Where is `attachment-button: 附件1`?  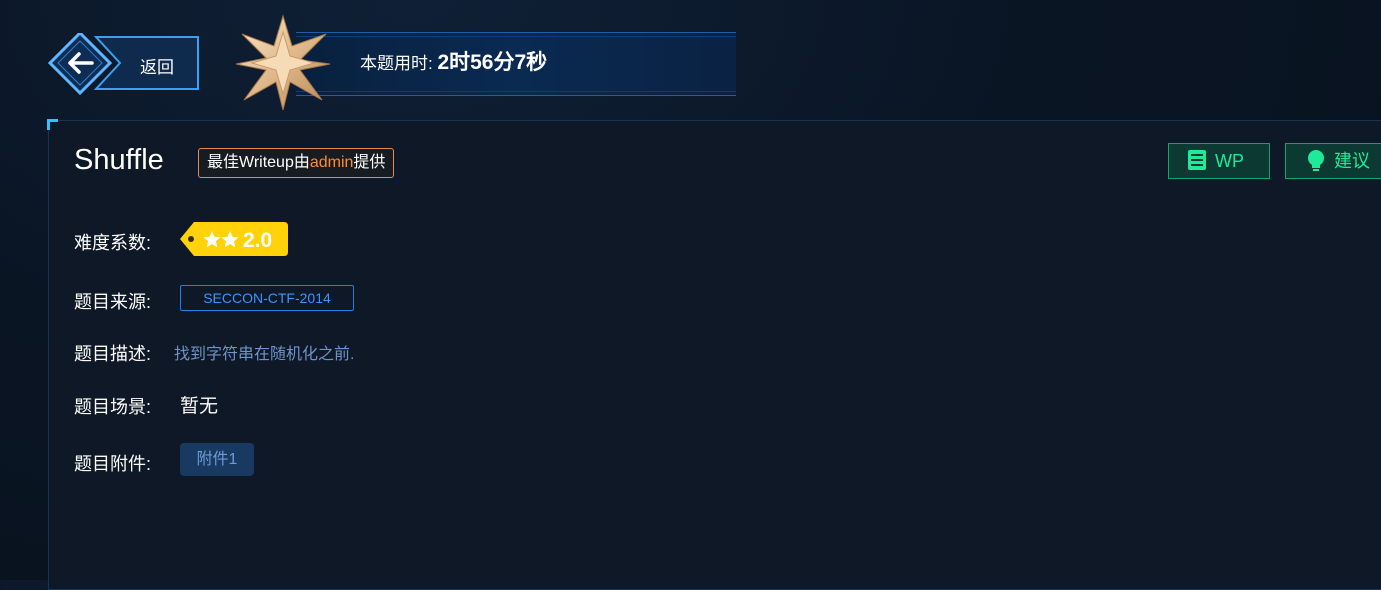 attachment-button: 附件1 is located at coordinates (217, 459).